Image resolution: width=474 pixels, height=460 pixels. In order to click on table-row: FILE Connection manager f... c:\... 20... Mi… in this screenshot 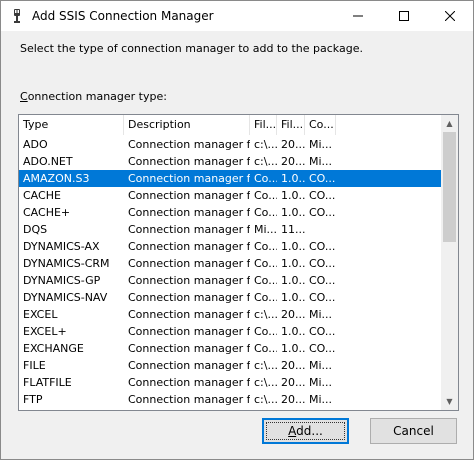, I will do `click(230, 365)`.